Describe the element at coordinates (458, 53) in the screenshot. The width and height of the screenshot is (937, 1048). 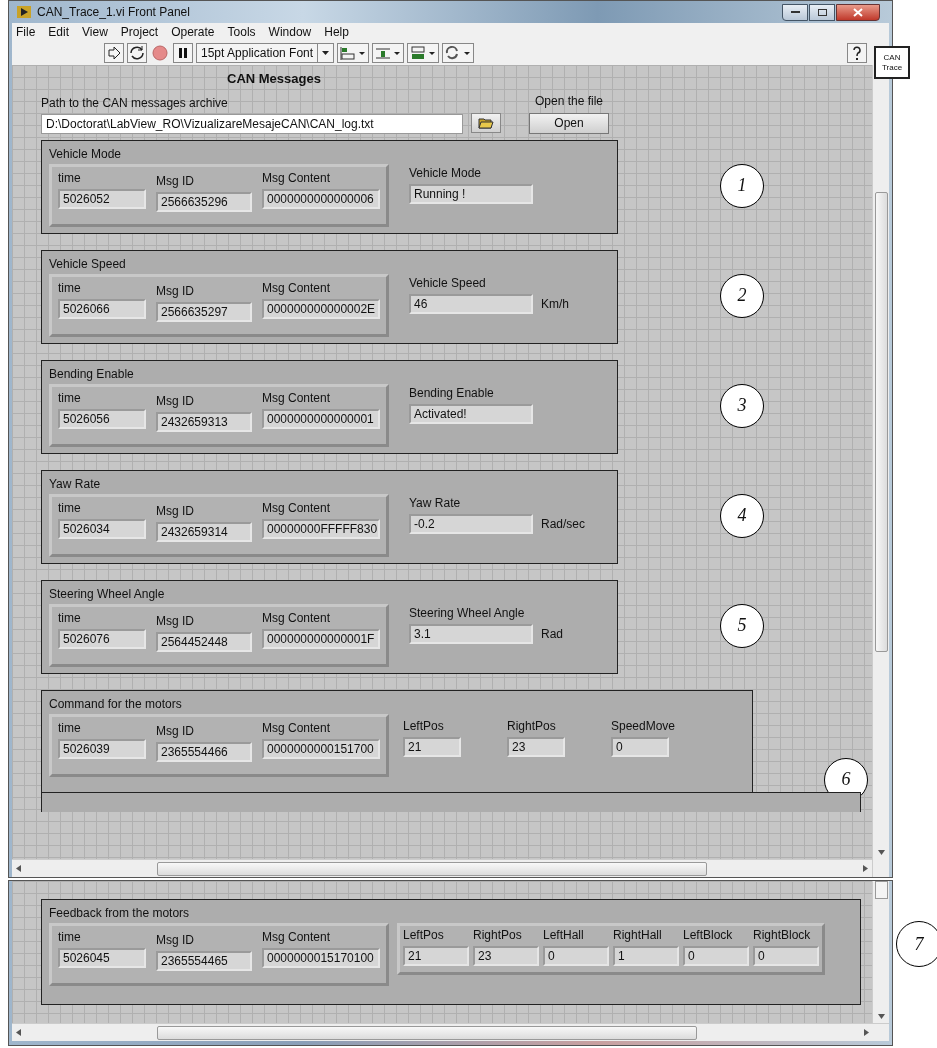
I see `reorder-icon` at that location.